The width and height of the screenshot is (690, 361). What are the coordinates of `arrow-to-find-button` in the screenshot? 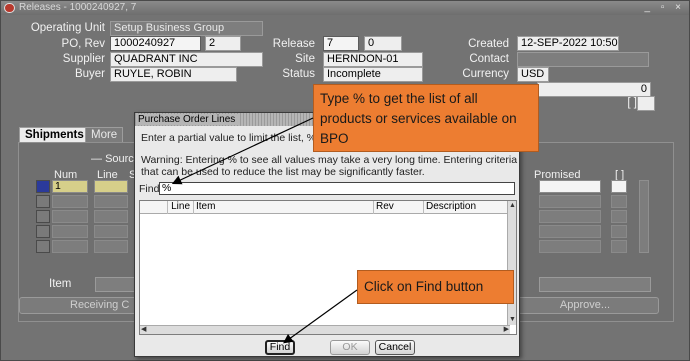 It's located at (320, 316).